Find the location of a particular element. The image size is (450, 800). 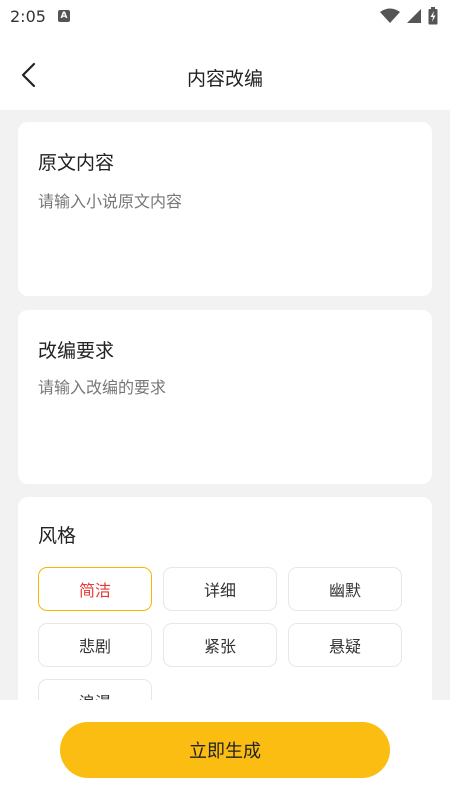

generate-now-button: 立即生成 is located at coordinates (225, 750).